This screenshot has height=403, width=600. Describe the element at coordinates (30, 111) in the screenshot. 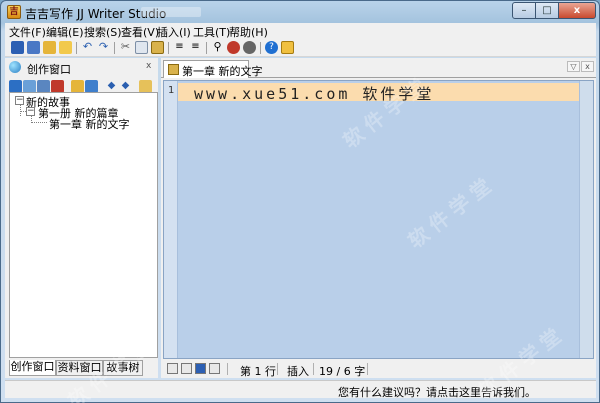

I see `tree-expander-volume: −` at that location.